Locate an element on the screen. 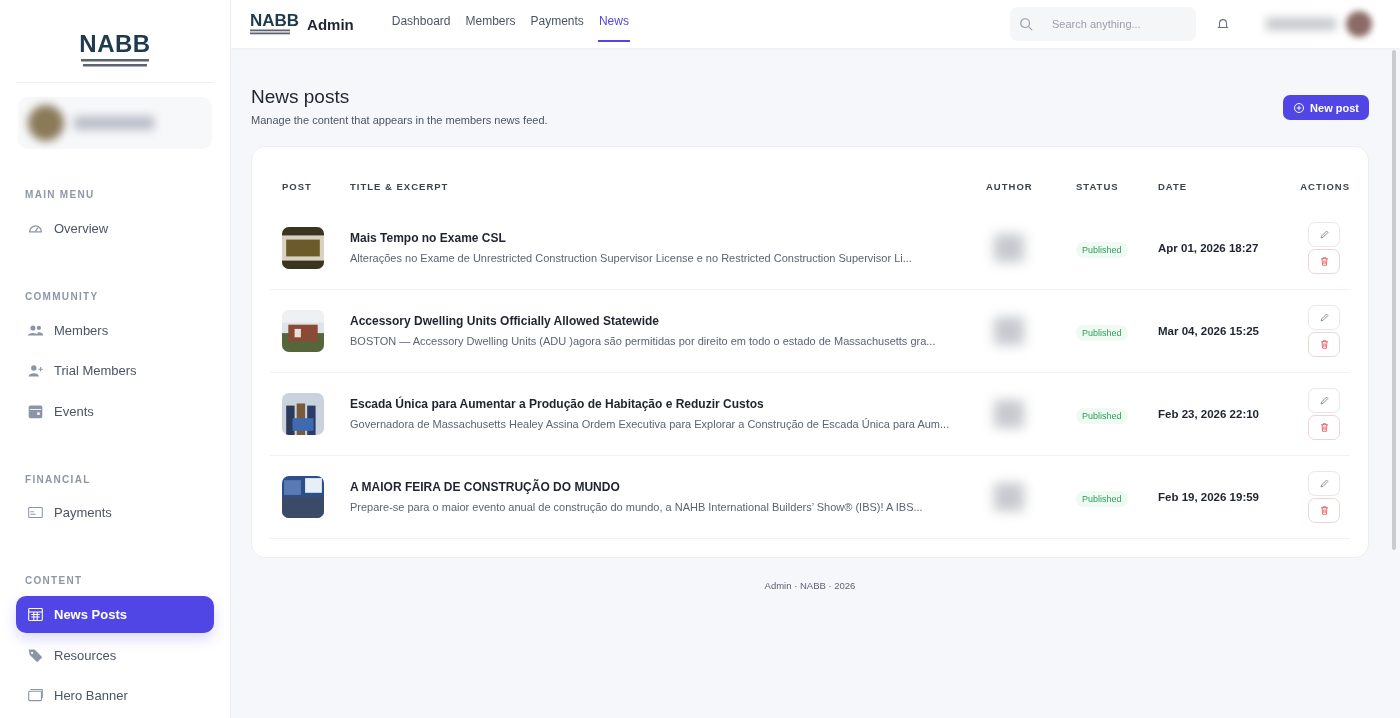 The image size is (1400, 718). column-header: DATE is located at coordinates (1173, 186).